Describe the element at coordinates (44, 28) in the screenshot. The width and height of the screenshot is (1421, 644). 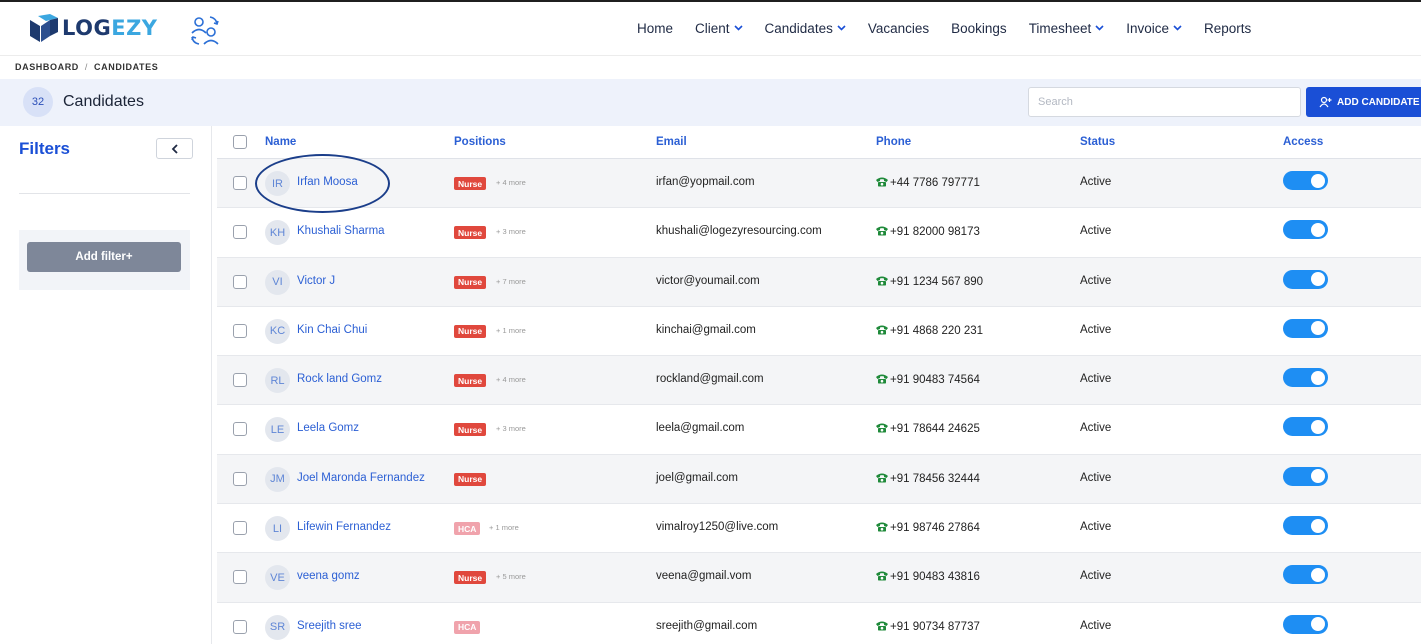
I see `logo-icon` at that location.